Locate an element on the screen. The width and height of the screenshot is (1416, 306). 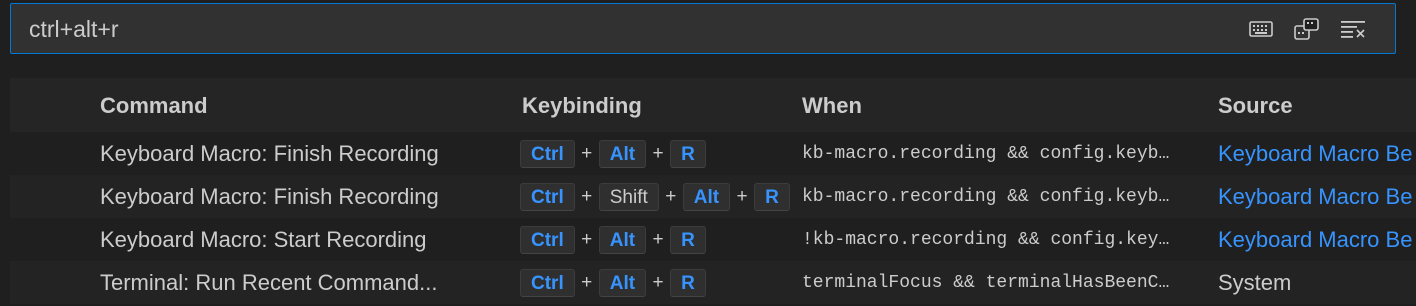
search-input is located at coordinates (619, 29).